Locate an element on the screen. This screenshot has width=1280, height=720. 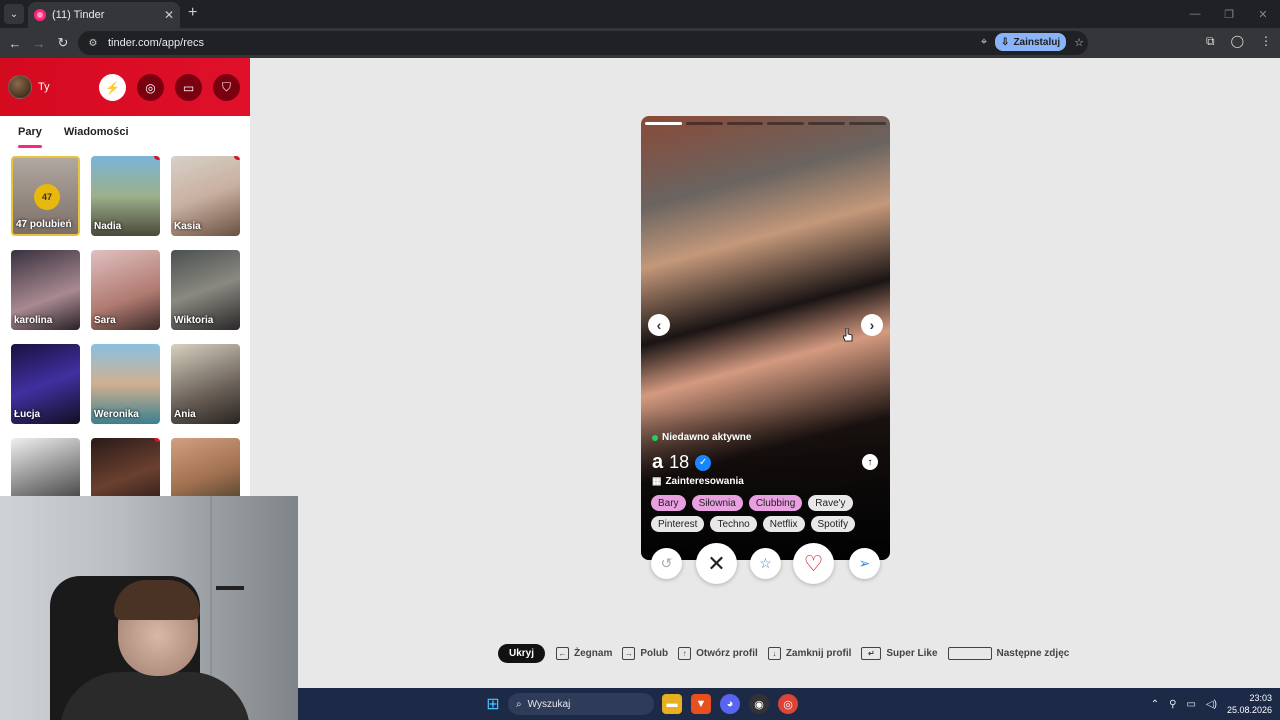
back-icon: ← is located at coordinates (15, 43).